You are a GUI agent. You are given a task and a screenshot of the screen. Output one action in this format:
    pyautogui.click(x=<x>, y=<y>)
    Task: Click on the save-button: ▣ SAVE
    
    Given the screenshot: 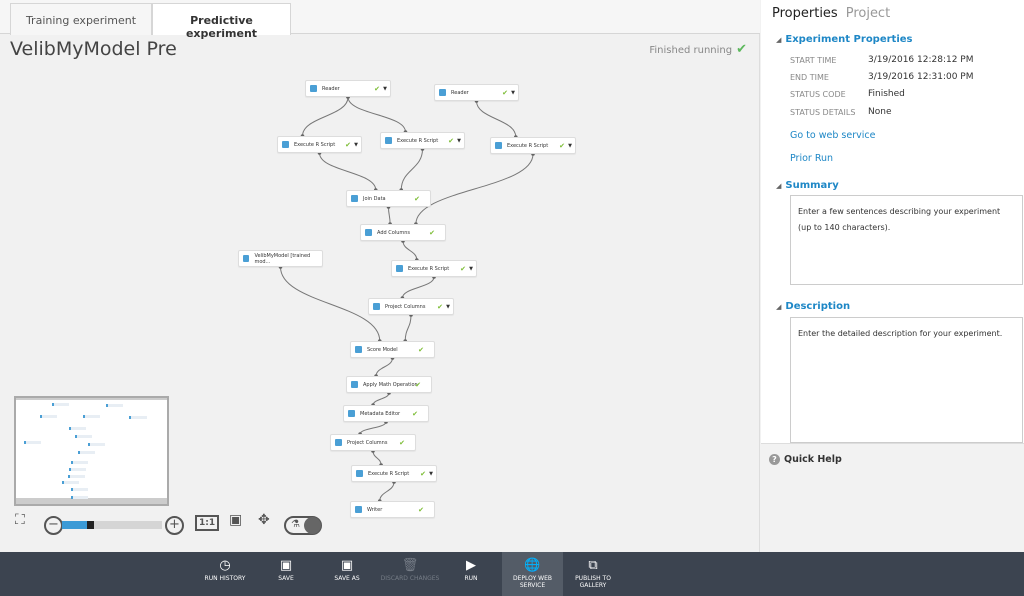 What is the action you would take?
    pyautogui.click(x=286, y=574)
    